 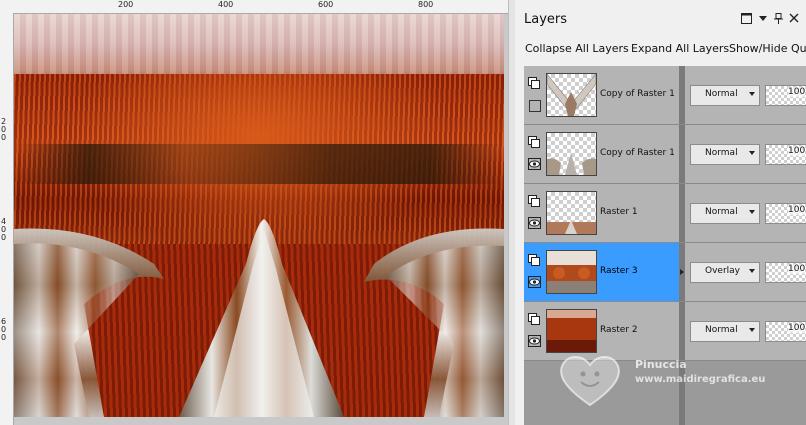 I want to click on ruler-label-600: 600, so click(x=326, y=4).